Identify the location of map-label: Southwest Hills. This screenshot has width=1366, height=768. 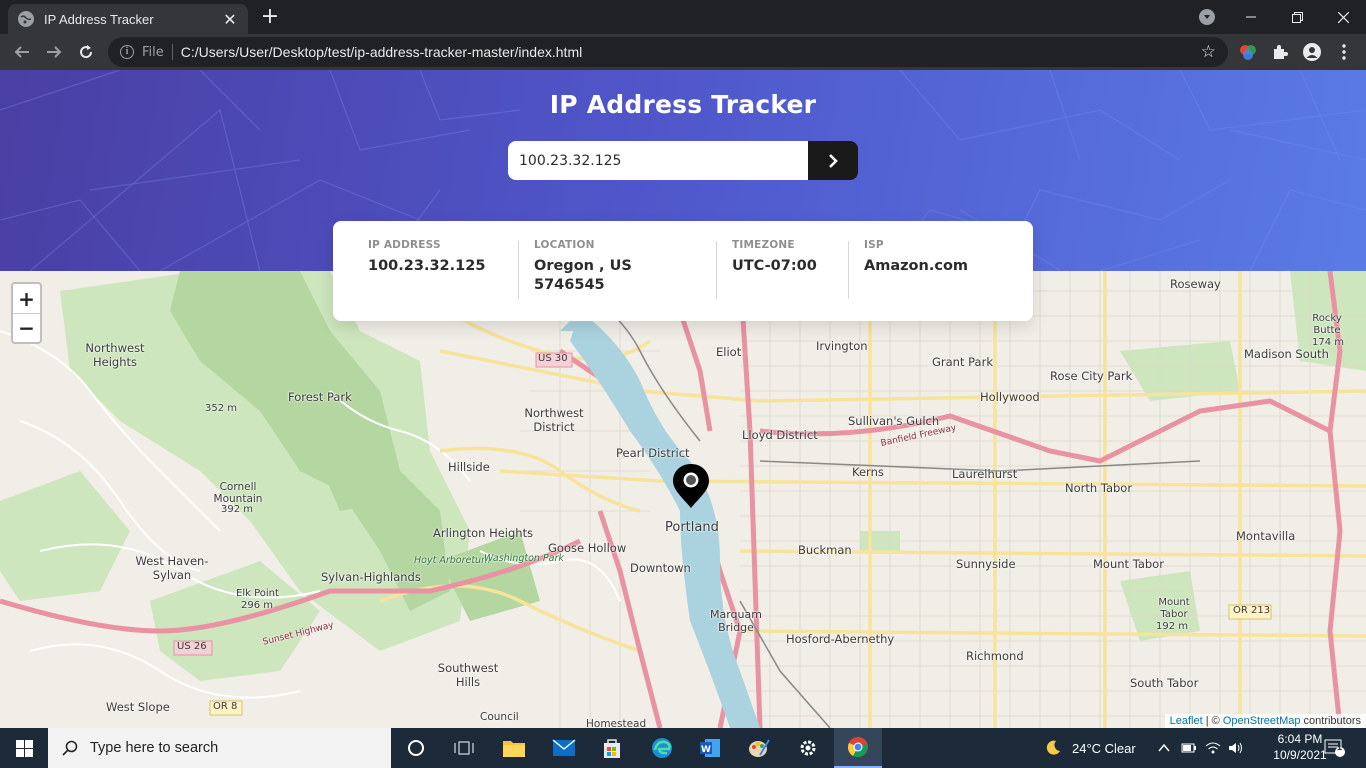
(468, 675).